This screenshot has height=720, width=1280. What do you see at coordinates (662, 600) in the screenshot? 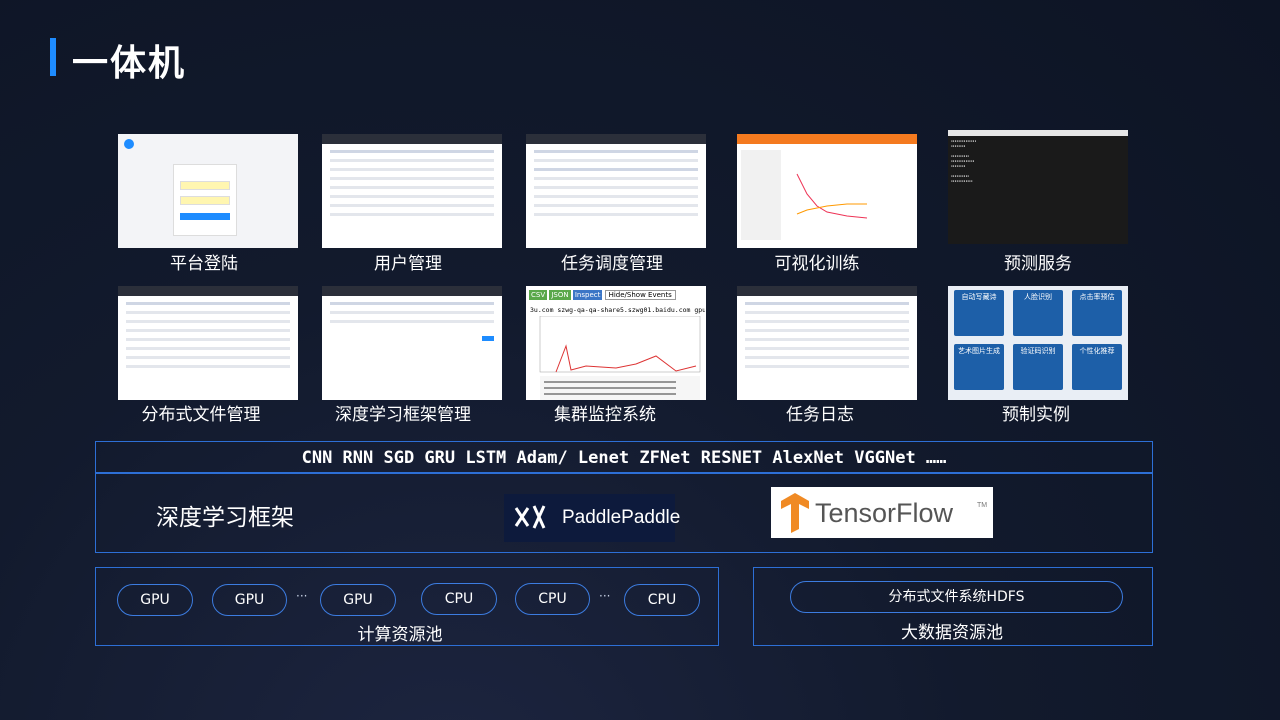
I see `cpu-unit-3: CPU` at bounding box center [662, 600].